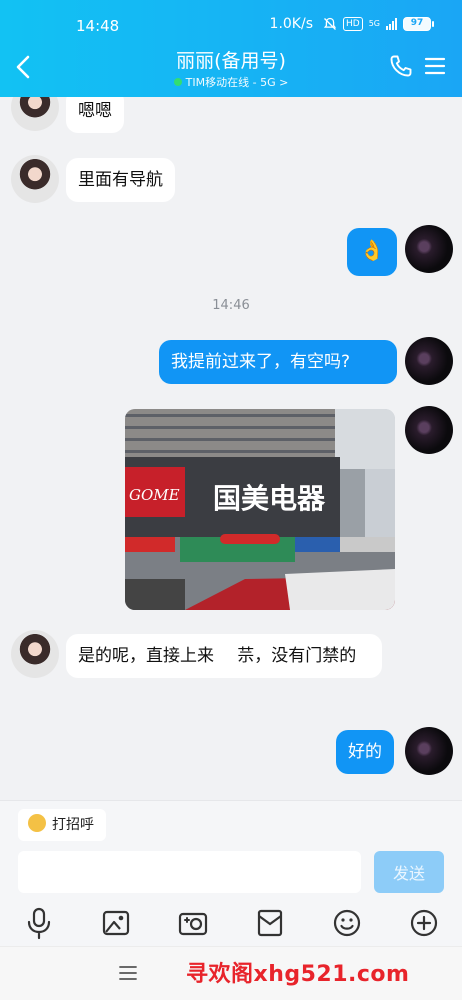 The height and width of the screenshot is (1000, 462). Describe the element at coordinates (237, 82) in the screenshot. I see `online-status-text: TIM移动在线 - 5G >` at that location.